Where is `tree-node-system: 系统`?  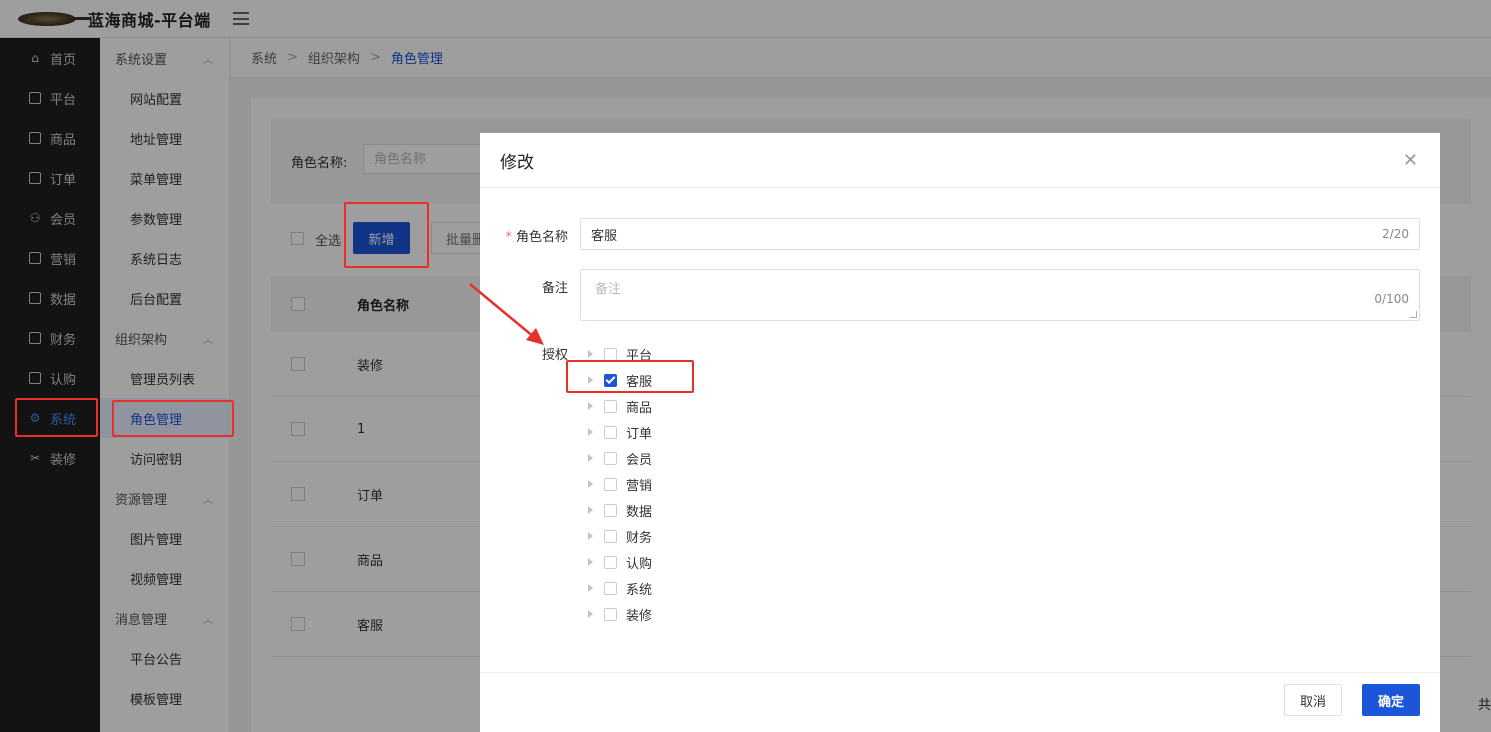
tree-node-system: 系统 is located at coordinates (738, 588).